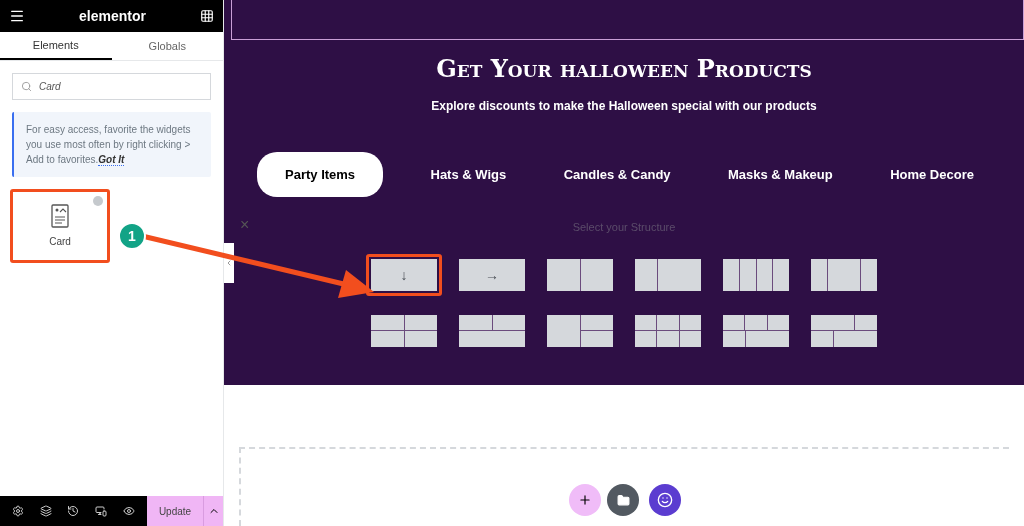 Image resolution: width=1024 pixels, height=526 pixels. I want to click on category-tab: Home Decore, so click(932, 174).